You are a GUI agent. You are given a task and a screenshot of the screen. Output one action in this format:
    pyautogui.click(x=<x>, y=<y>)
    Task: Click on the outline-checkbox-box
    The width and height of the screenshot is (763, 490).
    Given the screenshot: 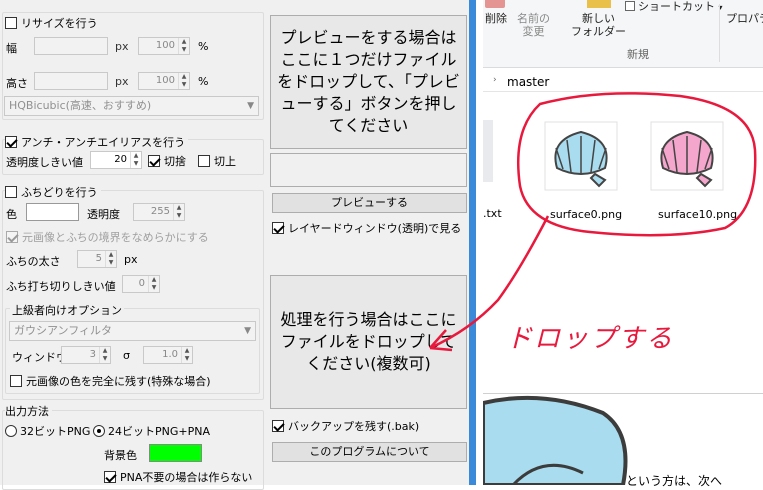 What is the action you would take?
    pyautogui.click(x=11, y=192)
    